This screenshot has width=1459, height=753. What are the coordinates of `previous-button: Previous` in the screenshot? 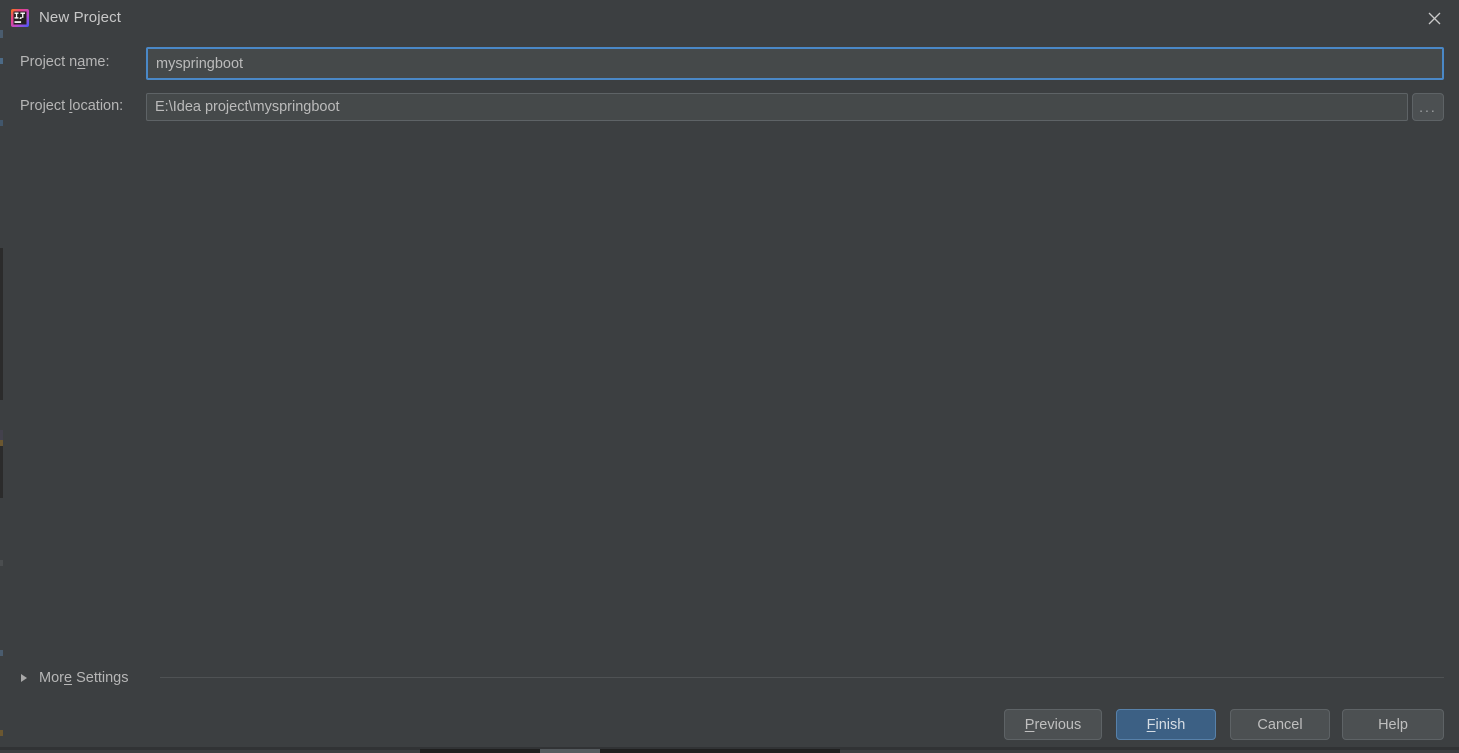 It's located at (1053, 724).